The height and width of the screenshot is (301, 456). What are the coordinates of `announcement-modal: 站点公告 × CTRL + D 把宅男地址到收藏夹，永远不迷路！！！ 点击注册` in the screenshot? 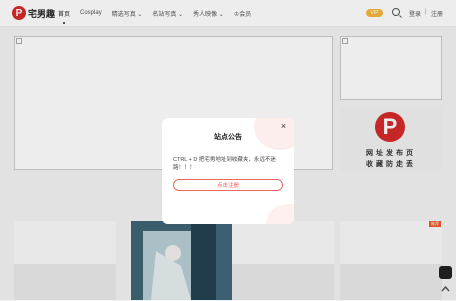 It's located at (228, 171).